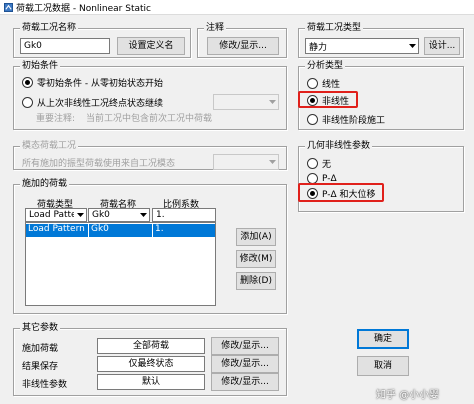  Describe the element at coordinates (151, 382) in the screenshot. I see `nonlinear-params-value: 默认` at that location.